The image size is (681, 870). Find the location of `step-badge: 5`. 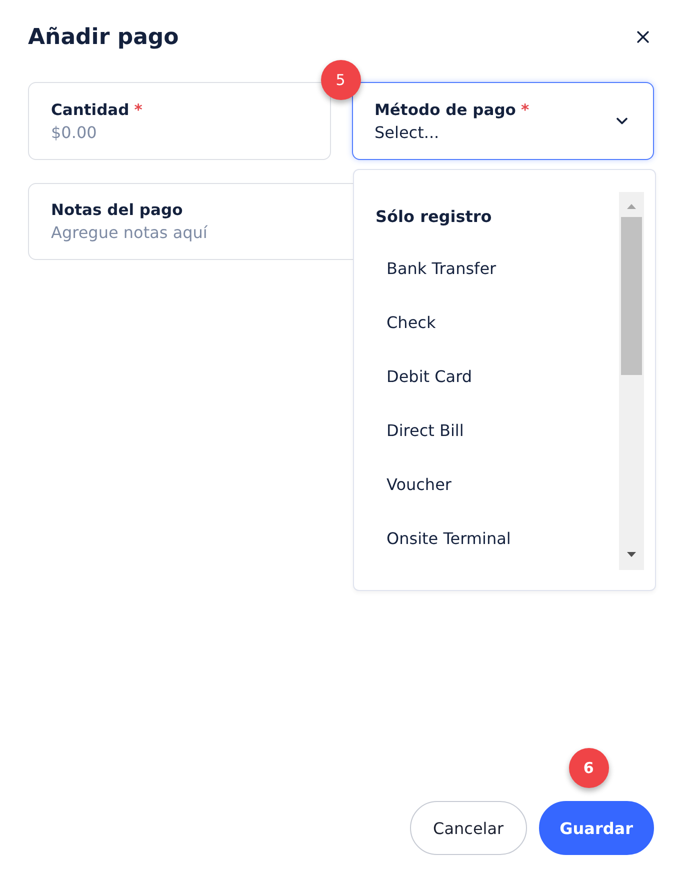

step-badge: 5 is located at coordinates (340, 80).